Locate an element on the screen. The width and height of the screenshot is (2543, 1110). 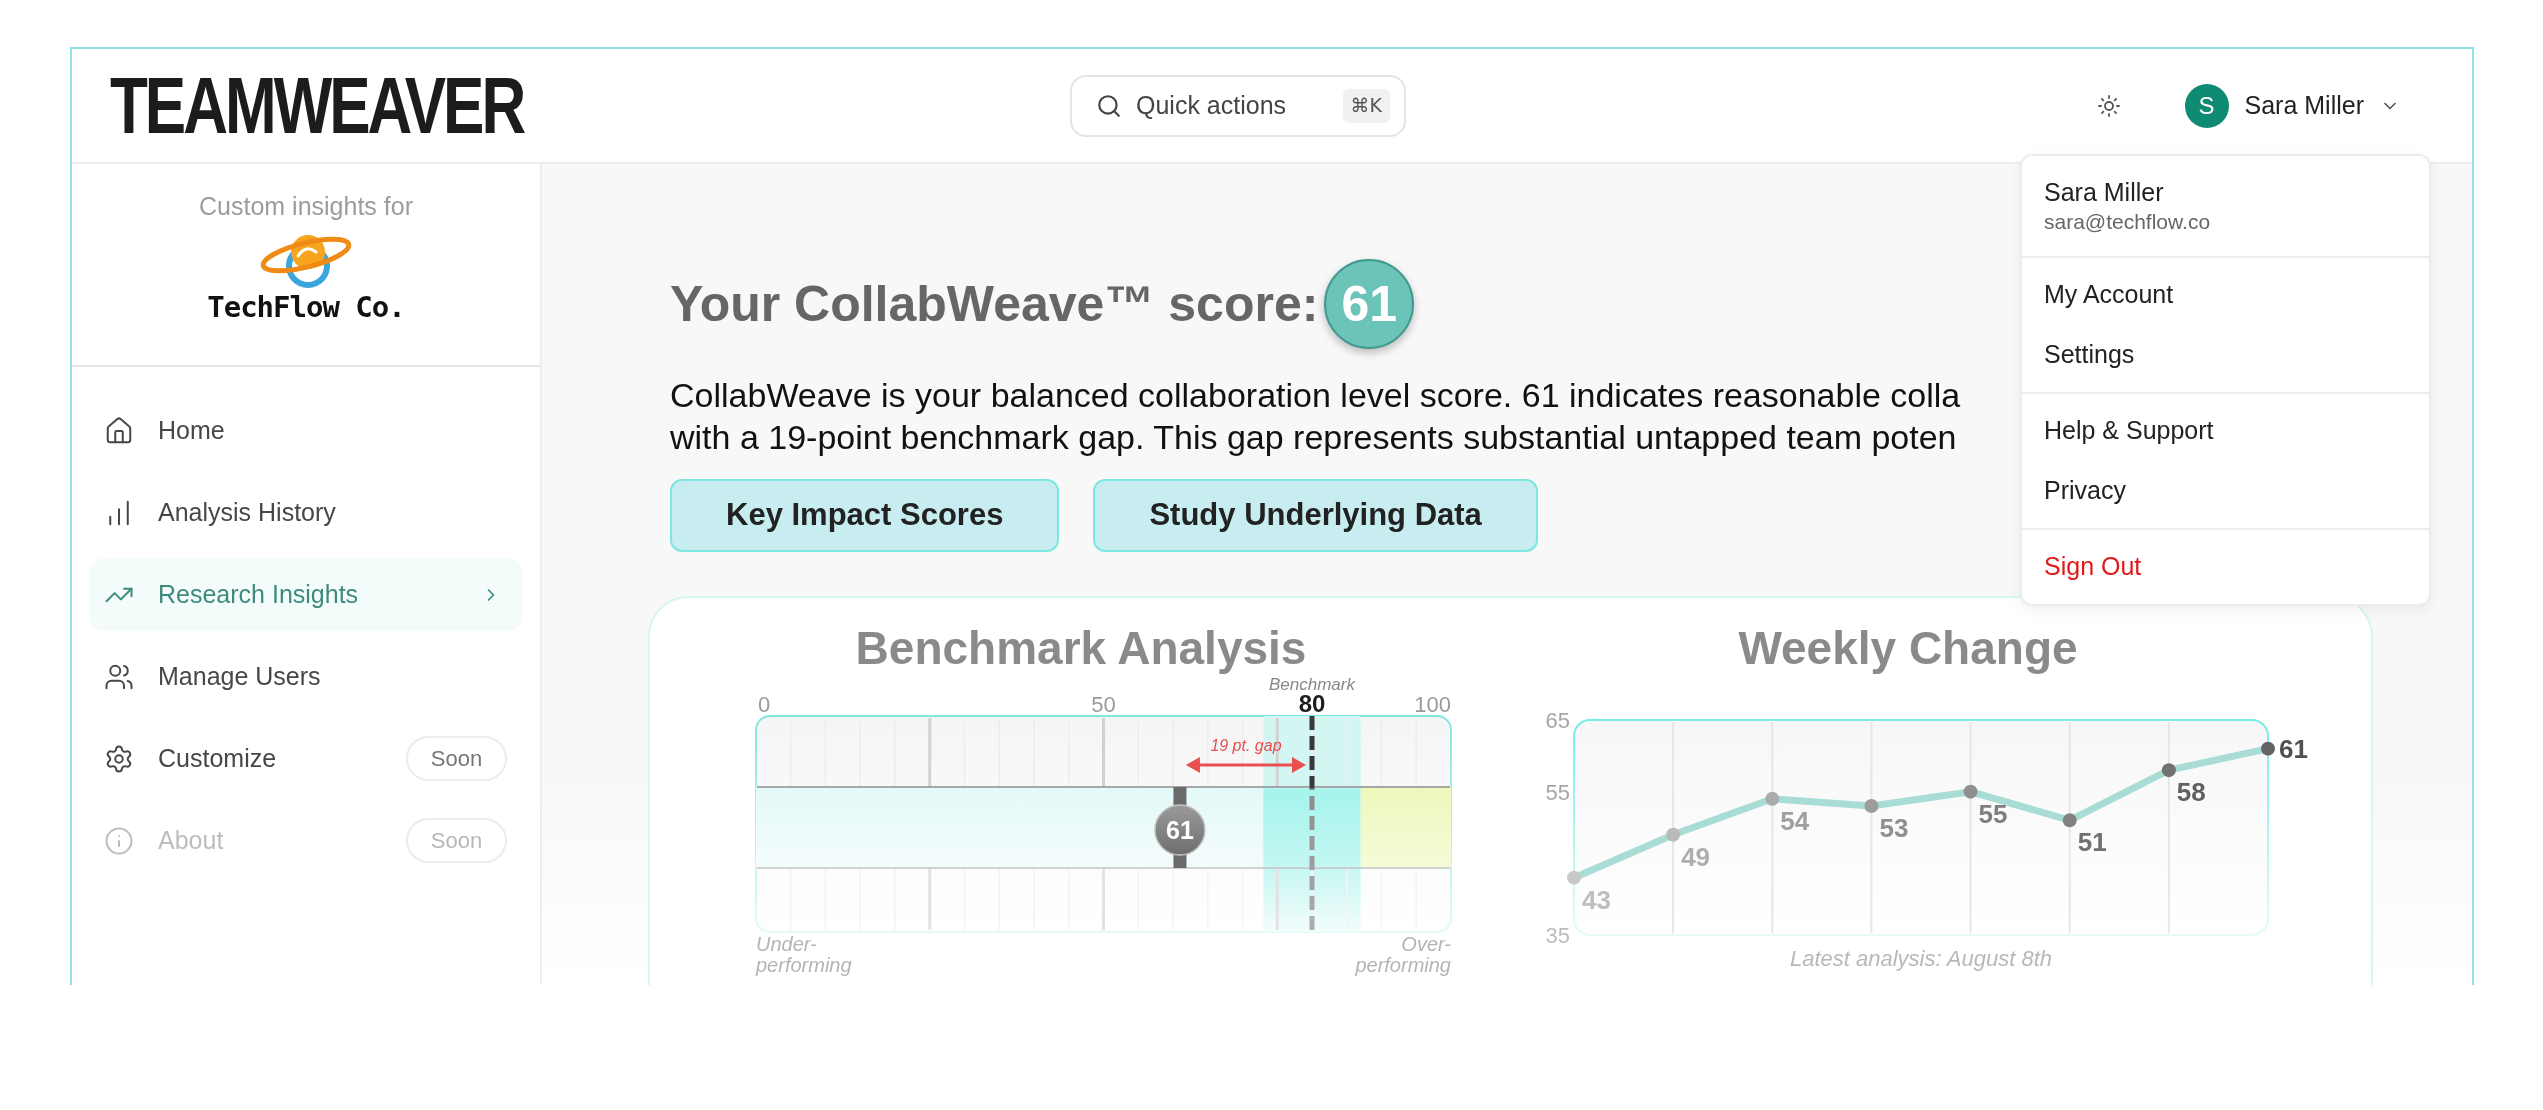
menu-item: Sign Out is located at coordinates (2225, 567).